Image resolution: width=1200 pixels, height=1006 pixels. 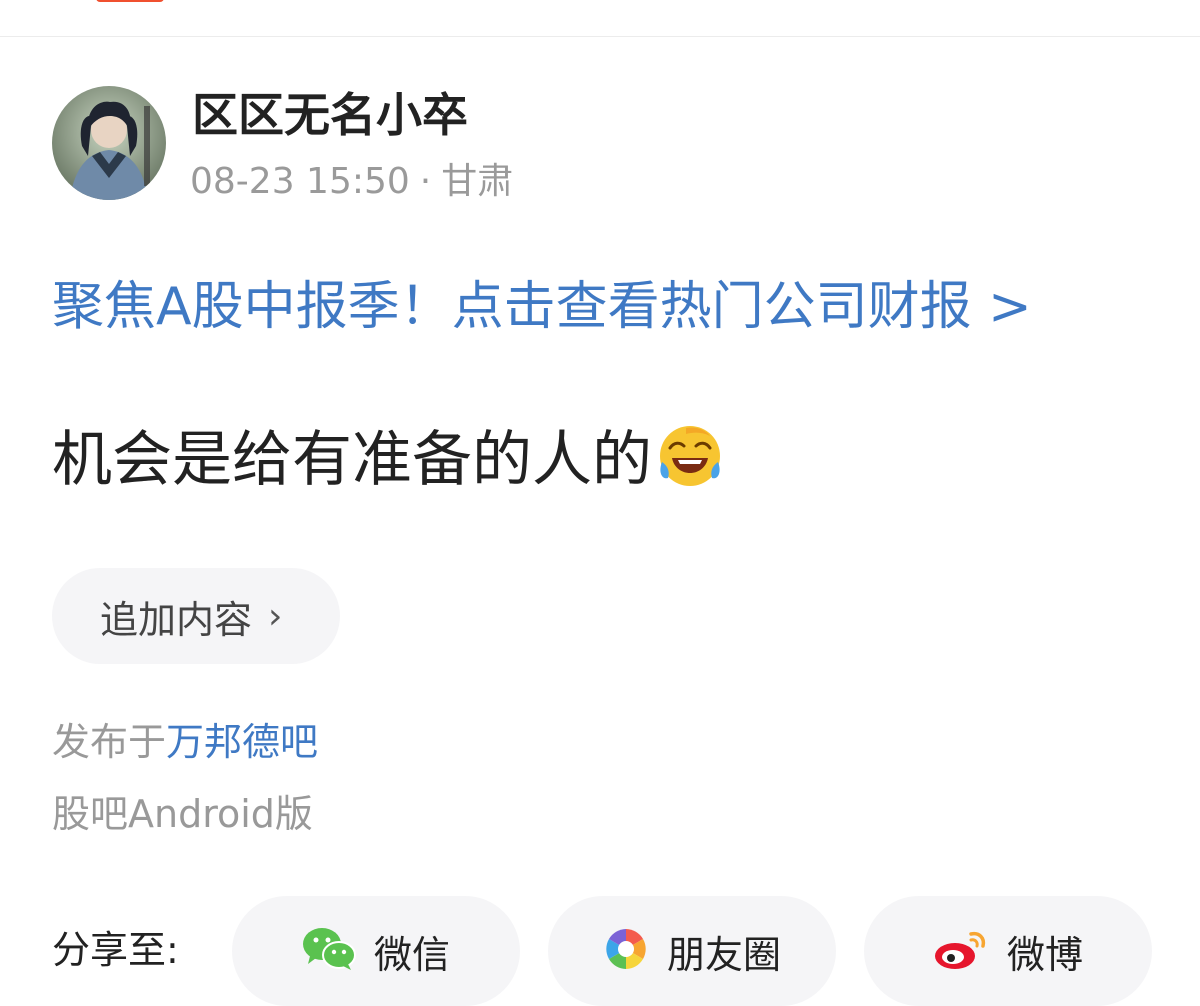 I want to click on post-time: 08-23 15:50, so click(x=300, y=181).